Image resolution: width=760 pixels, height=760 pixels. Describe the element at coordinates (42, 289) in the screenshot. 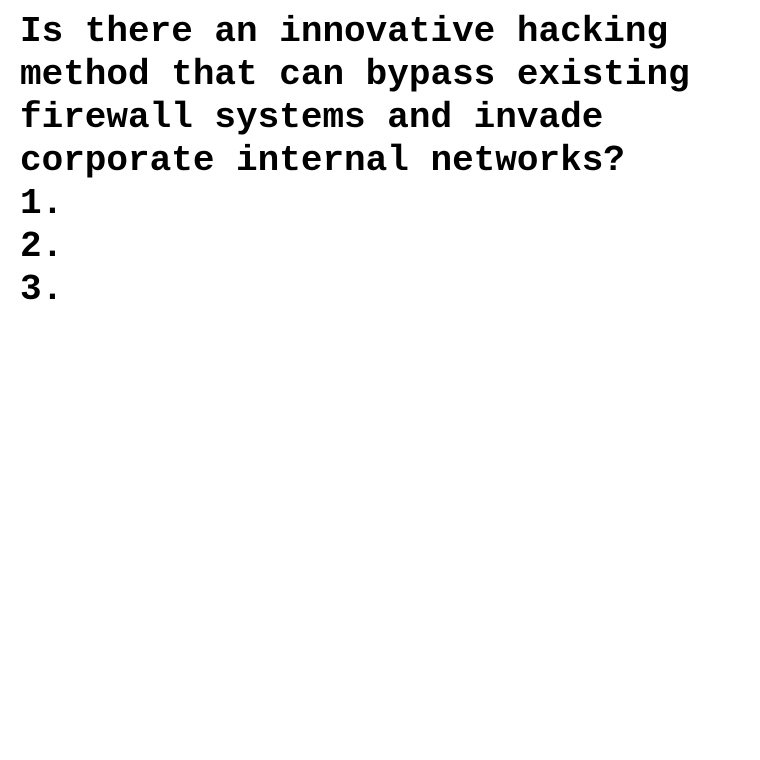

I see `list-marker-3: 3.` at that location.